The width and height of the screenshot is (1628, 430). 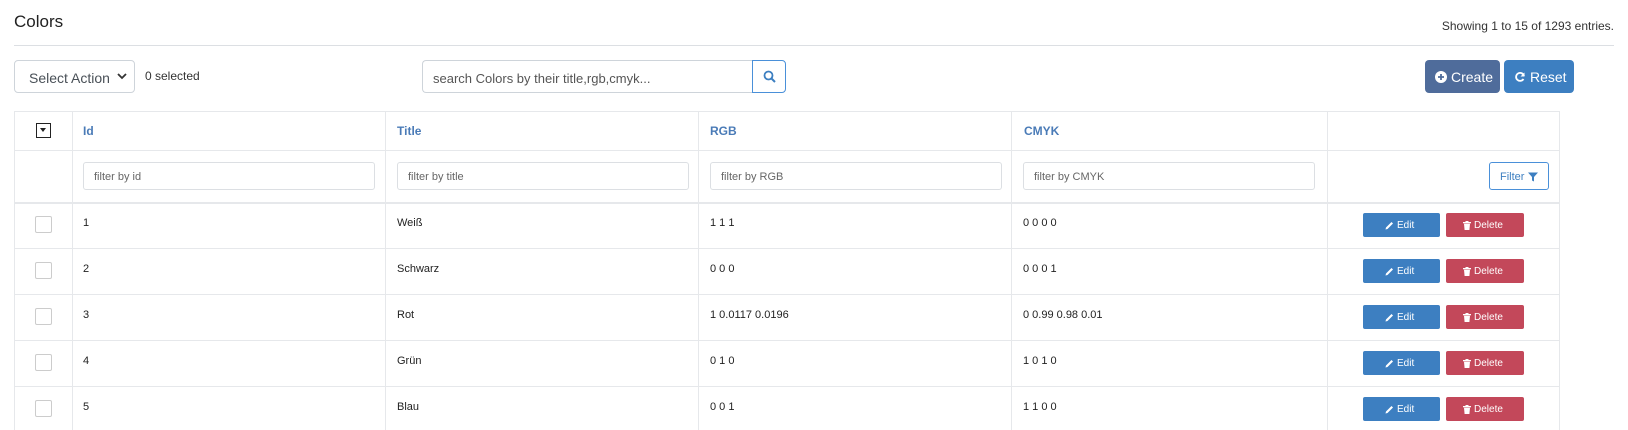 What do you see at coordinates (1169, 176) in the screenshot?
I see `filter-cmyk-input: filter by CMYK` at bounding box center [1169, 176].